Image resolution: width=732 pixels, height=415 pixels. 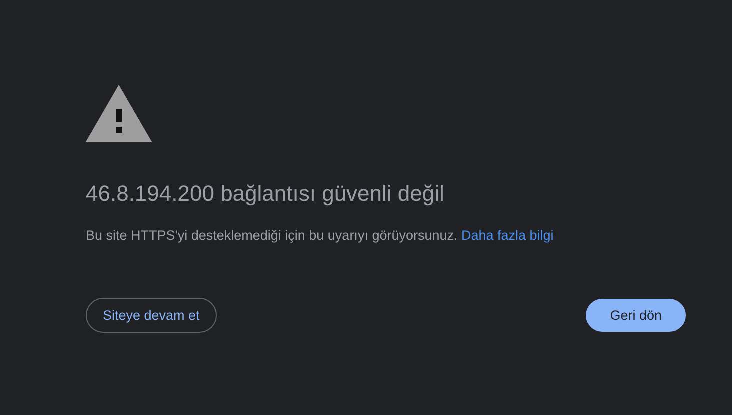 What do you see at coordinates (119, 113) in the screenshot?
I see `warning-icon` at bounding box center [119, 113].